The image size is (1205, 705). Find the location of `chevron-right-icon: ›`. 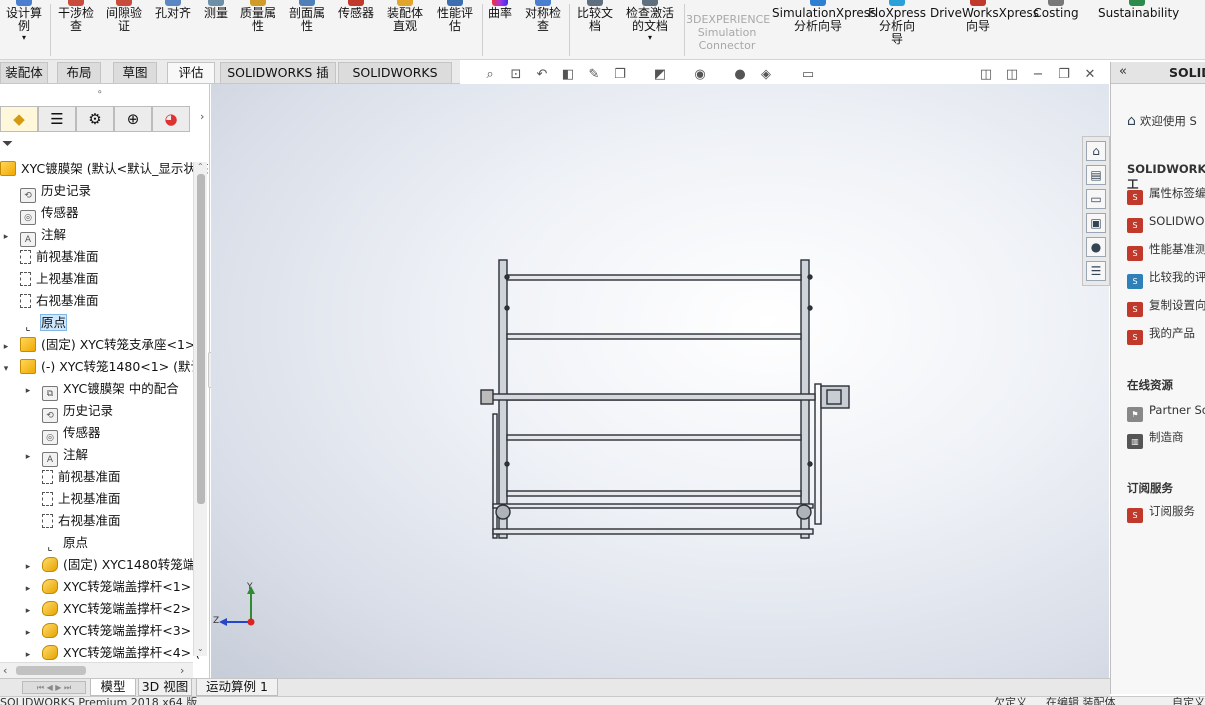

chevron-right-icon: › is located at coordinates (202, 116).